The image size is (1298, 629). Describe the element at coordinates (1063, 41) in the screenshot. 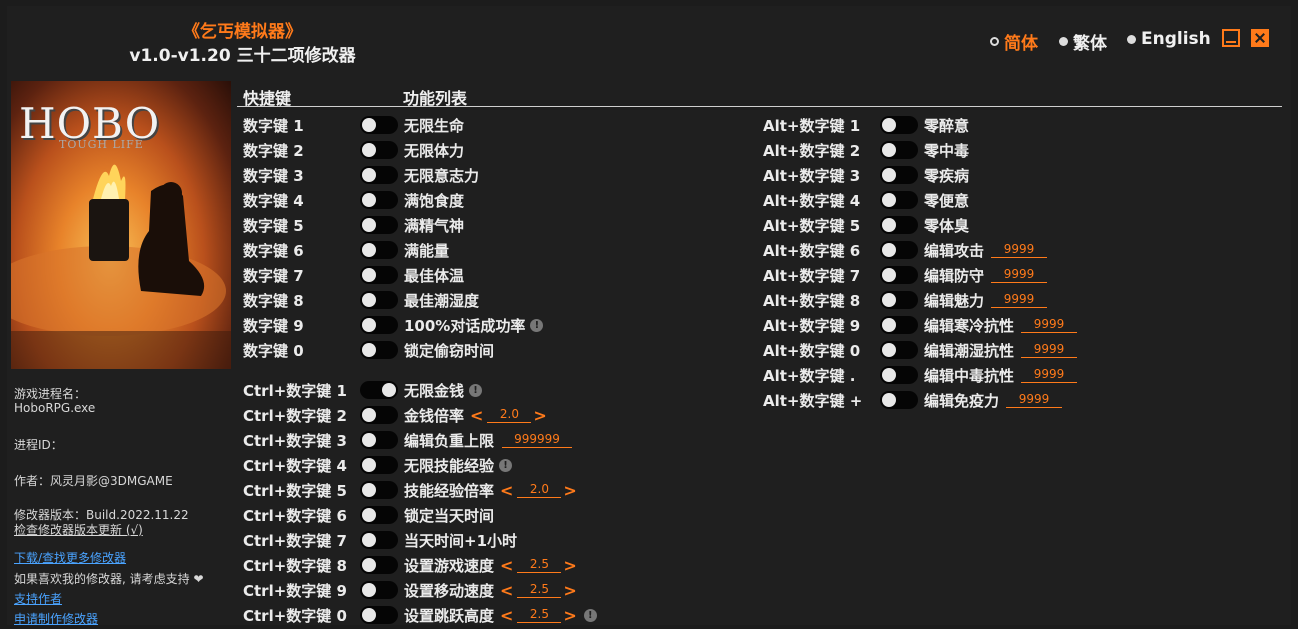

I see `radio-icon` at that location.